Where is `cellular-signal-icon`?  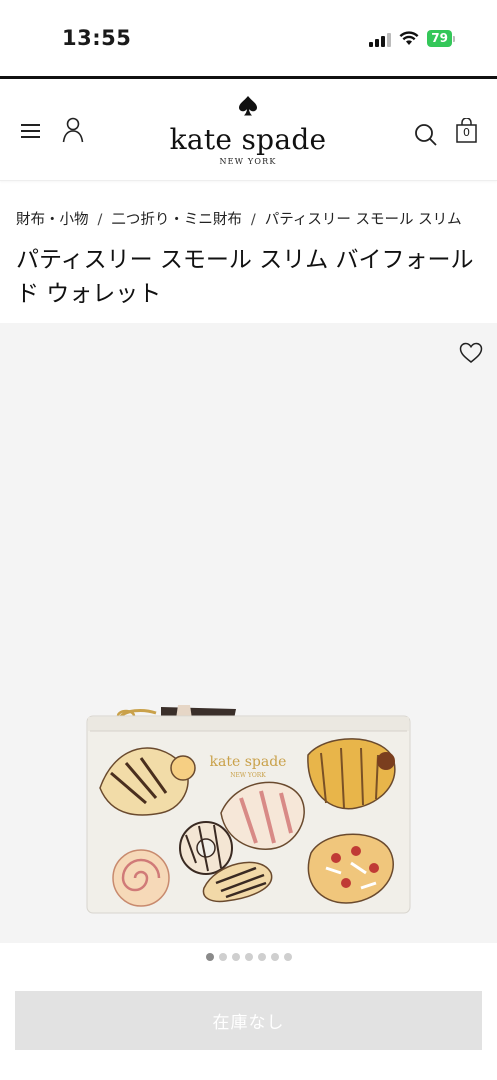 cellular-signal-icon is located at coordinates (380, 39).